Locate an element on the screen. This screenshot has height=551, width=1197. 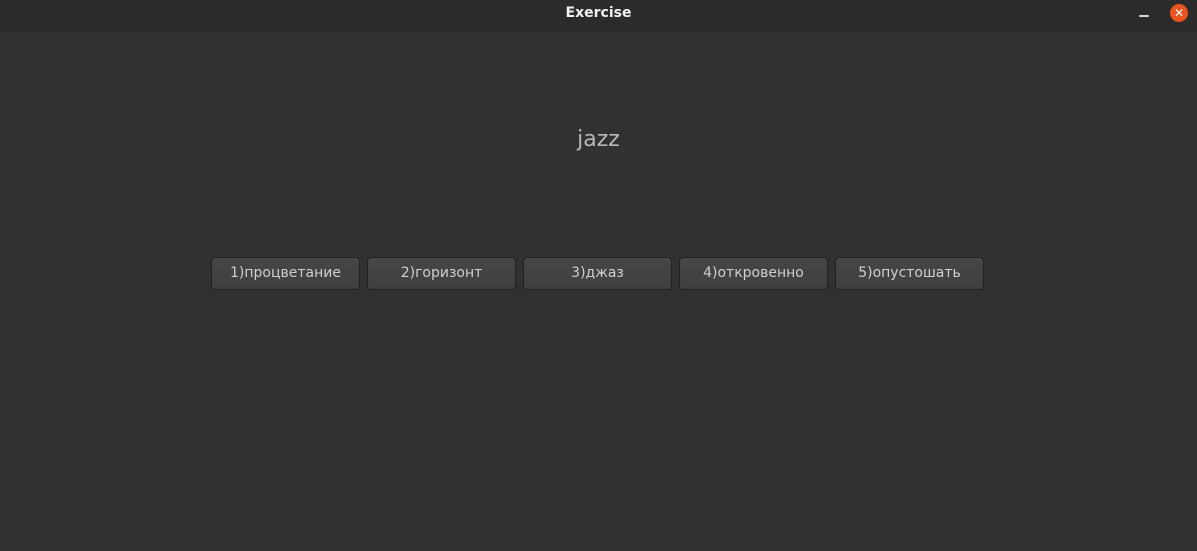
close-icon: ✕ is located at coordinates (1179, 13).